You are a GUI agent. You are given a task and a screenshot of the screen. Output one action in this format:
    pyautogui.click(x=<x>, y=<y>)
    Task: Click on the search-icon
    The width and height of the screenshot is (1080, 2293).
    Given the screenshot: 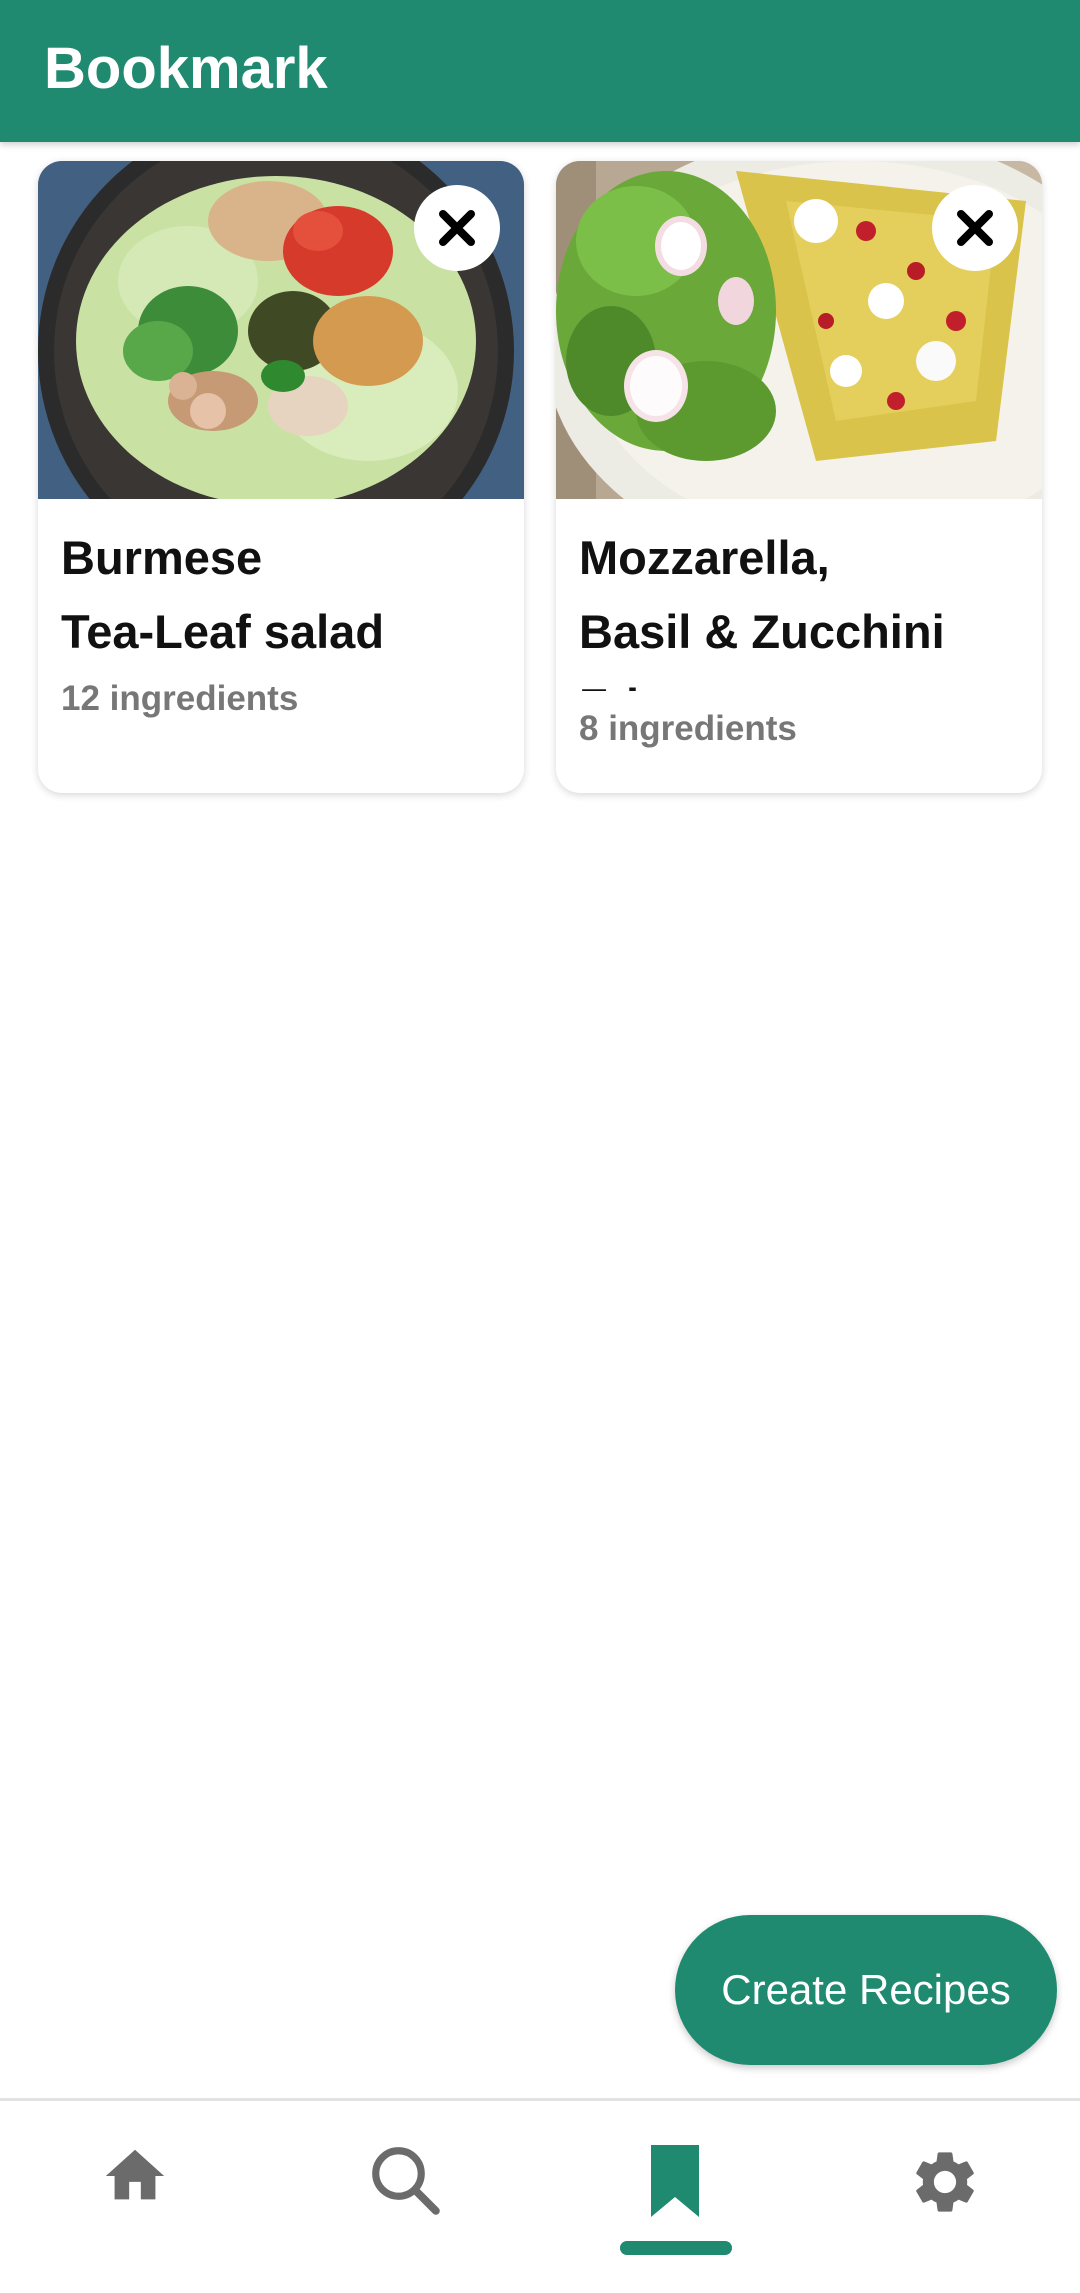 What is the action you would take?
    pyautogui.click(x=406, y=2181)
    